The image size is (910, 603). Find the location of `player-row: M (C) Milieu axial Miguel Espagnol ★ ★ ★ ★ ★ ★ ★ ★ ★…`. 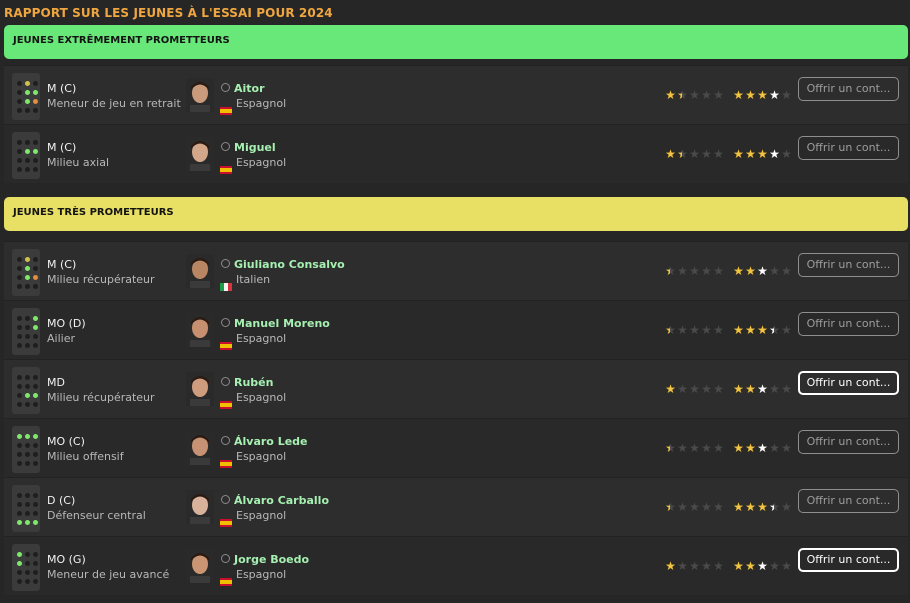

player-row: M (C) Milieu axial Miguel Espagnol ★ ★ ★ ★ ★ ★ ★ ★ ★… is located at coordinates (456, 153).